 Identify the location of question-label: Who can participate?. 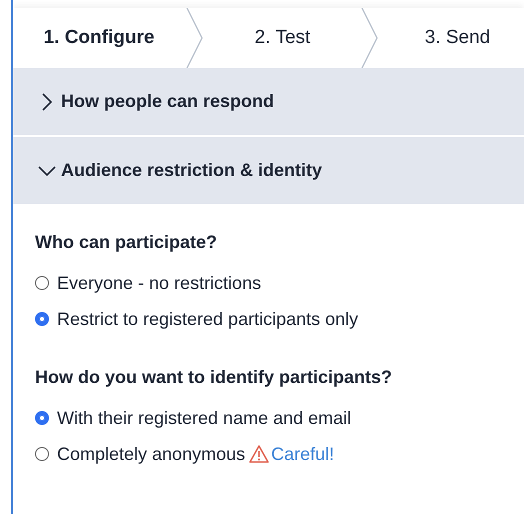
(126, 242).